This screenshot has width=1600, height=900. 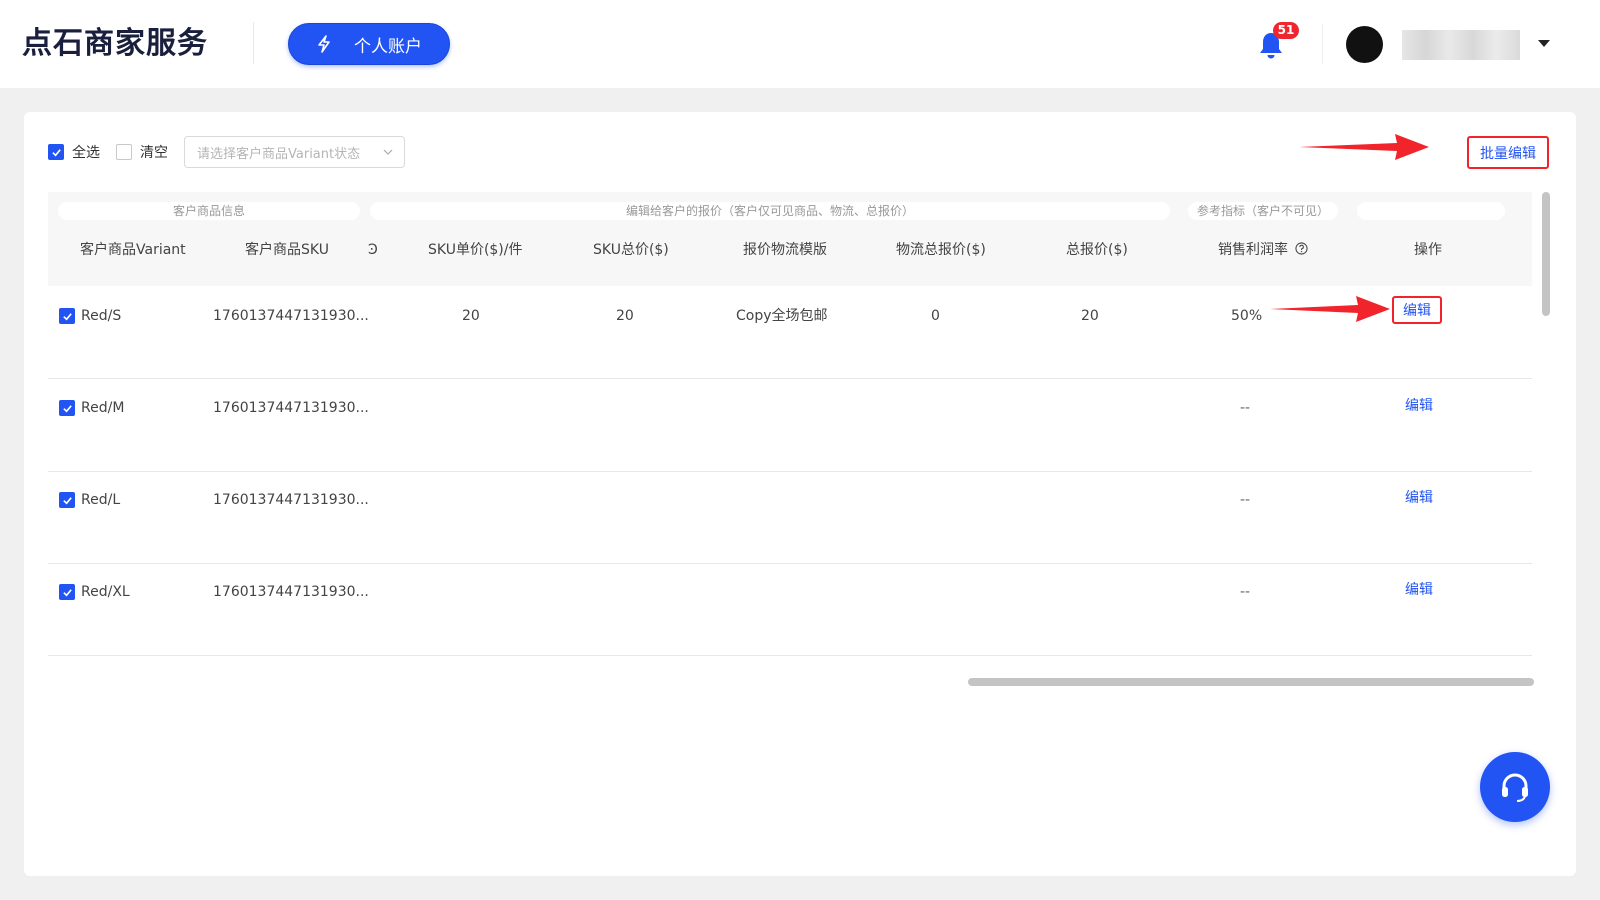 I want to click on group-action, so click(x=1431, y=211).